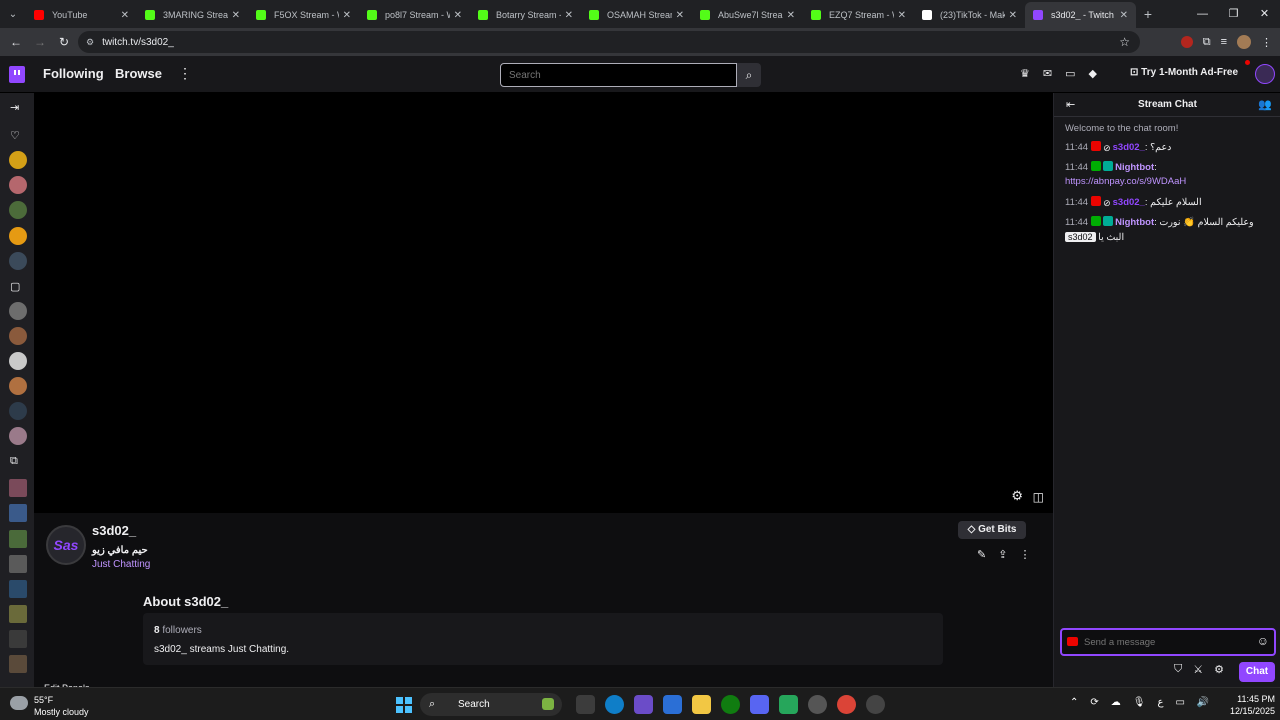 This screenshot has height=720, width=1280. What do you see at coordinates (1202, 14) in the screenshot?
I see `minimize-button: —` at bounding box center [1202, 14].